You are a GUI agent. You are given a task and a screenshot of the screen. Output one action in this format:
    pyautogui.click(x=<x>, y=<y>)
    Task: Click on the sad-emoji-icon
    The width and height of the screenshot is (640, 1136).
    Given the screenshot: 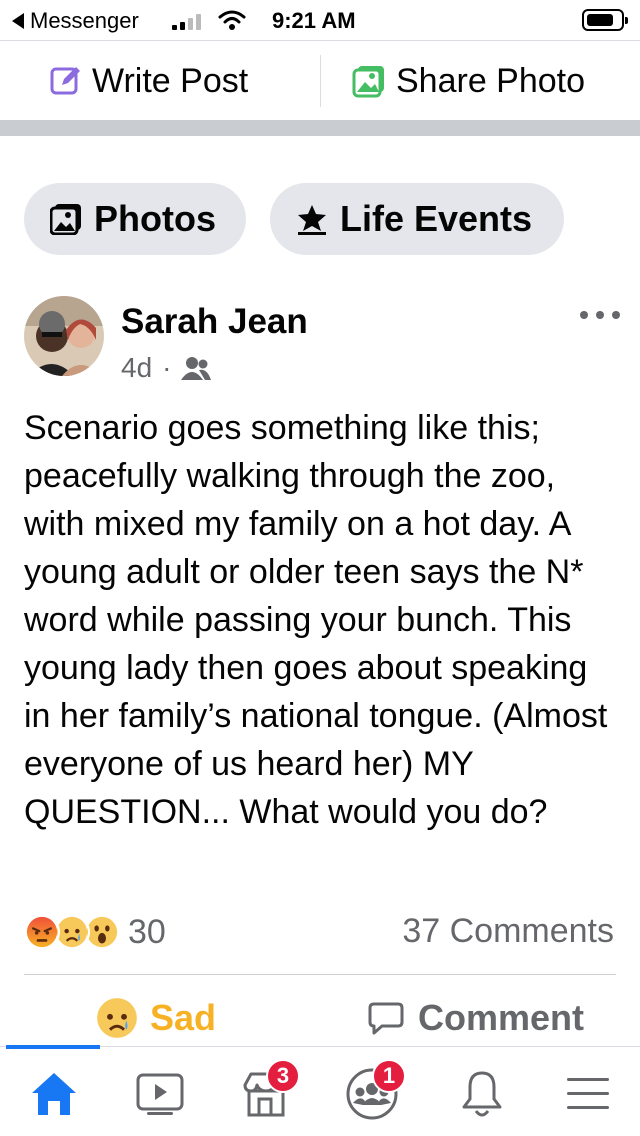 What is the action you would take?
    pyautogui.click(x=117, y=1018)
    